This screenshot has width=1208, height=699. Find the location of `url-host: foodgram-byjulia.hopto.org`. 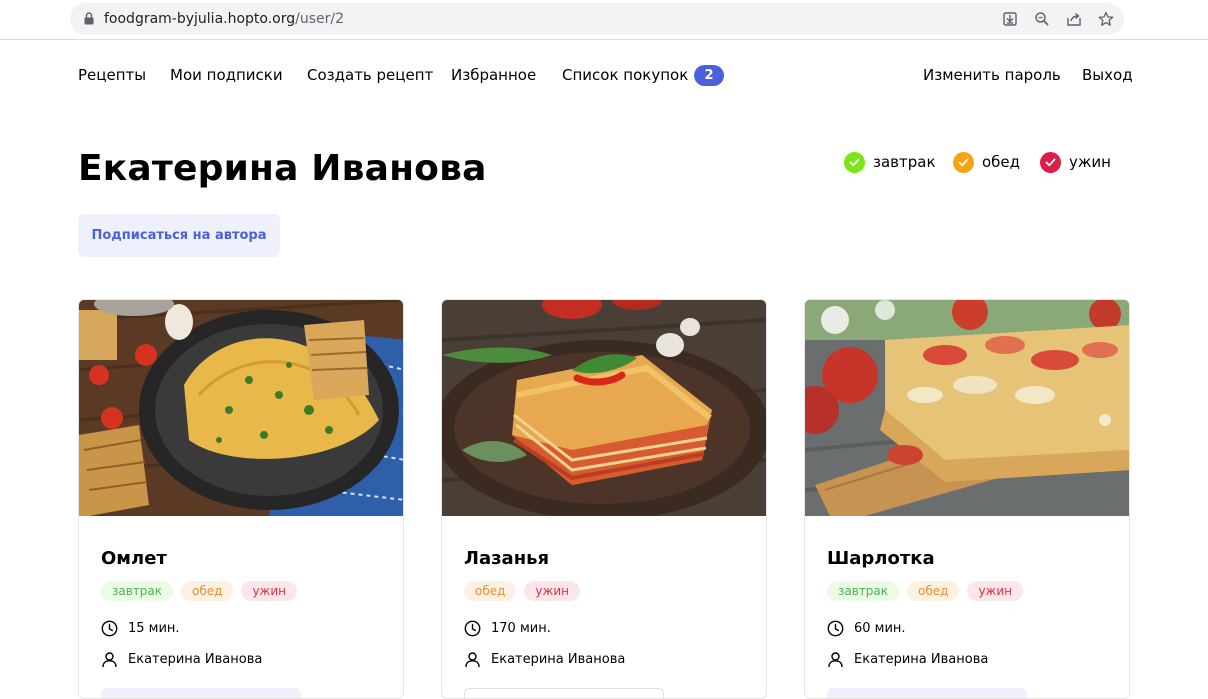

url-host: foodgram-byjulia.hopto.org is located at coordinates (200, 19).